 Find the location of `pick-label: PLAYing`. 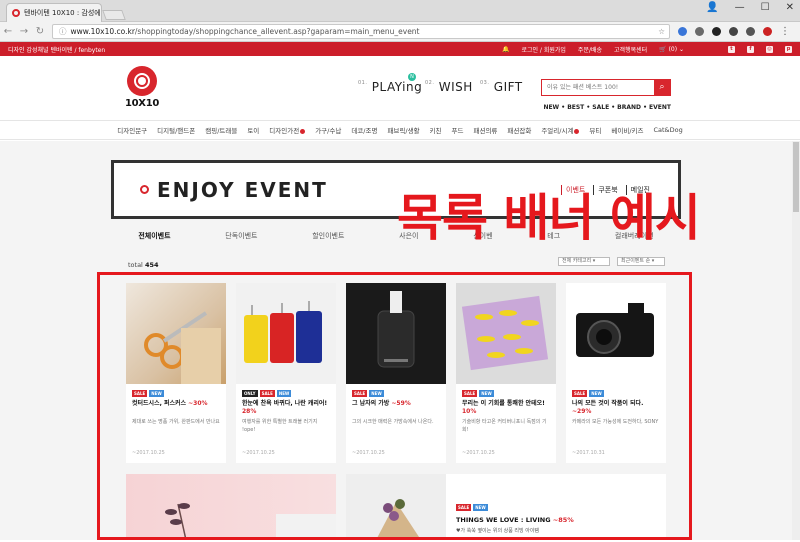

pick-label: PLAYing is located at coordinates (397, 87).